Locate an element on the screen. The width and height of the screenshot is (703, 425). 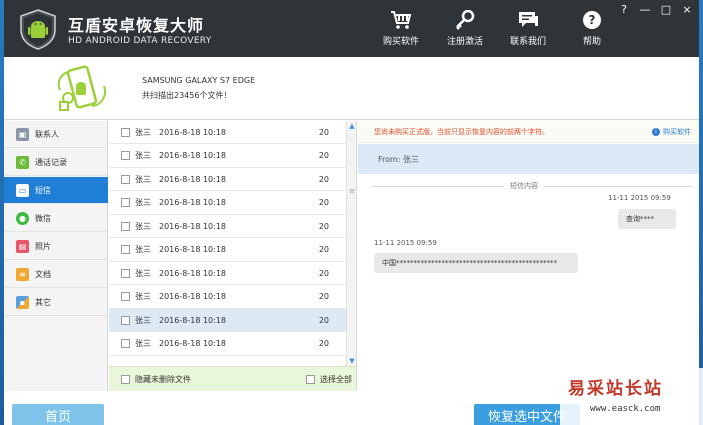
phone-icon: ✆ is located at coordinates (22, 162).